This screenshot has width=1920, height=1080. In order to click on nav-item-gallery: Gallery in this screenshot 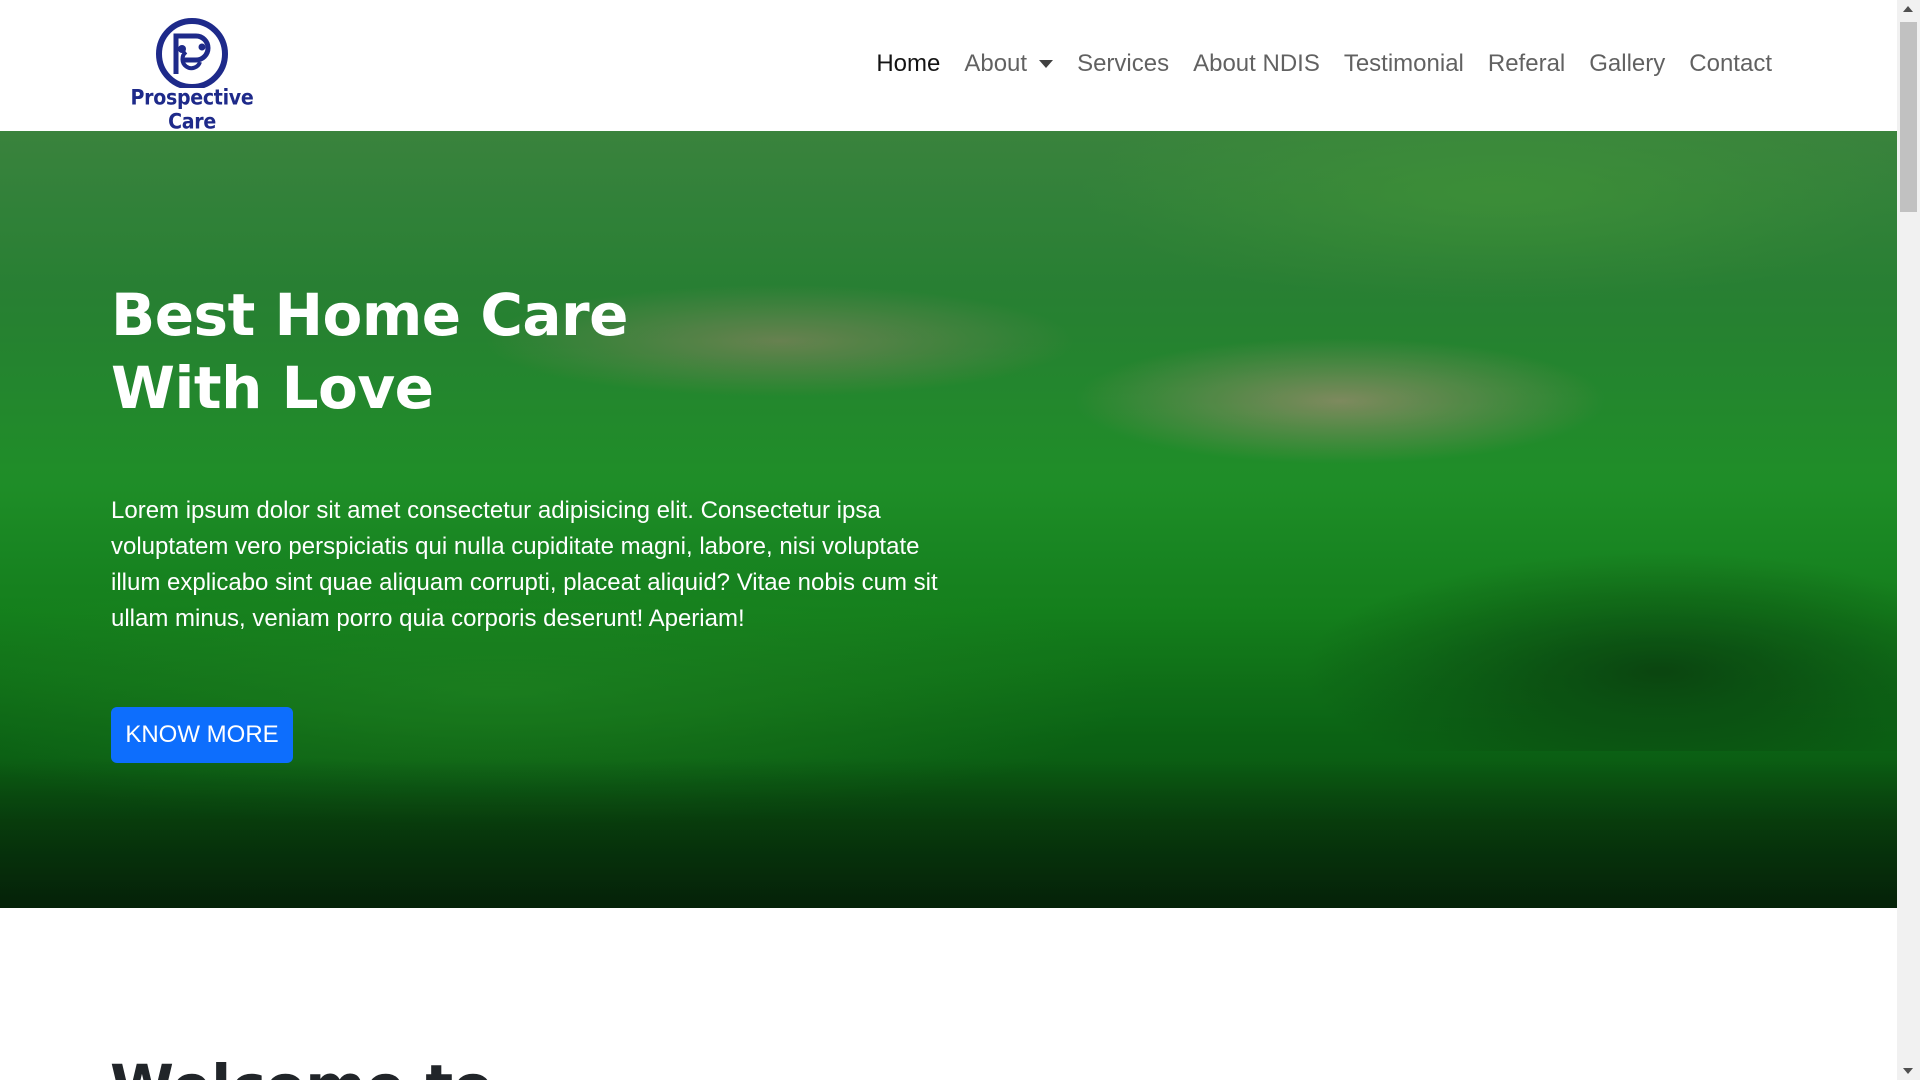, I will do `click(1627, 64)`.